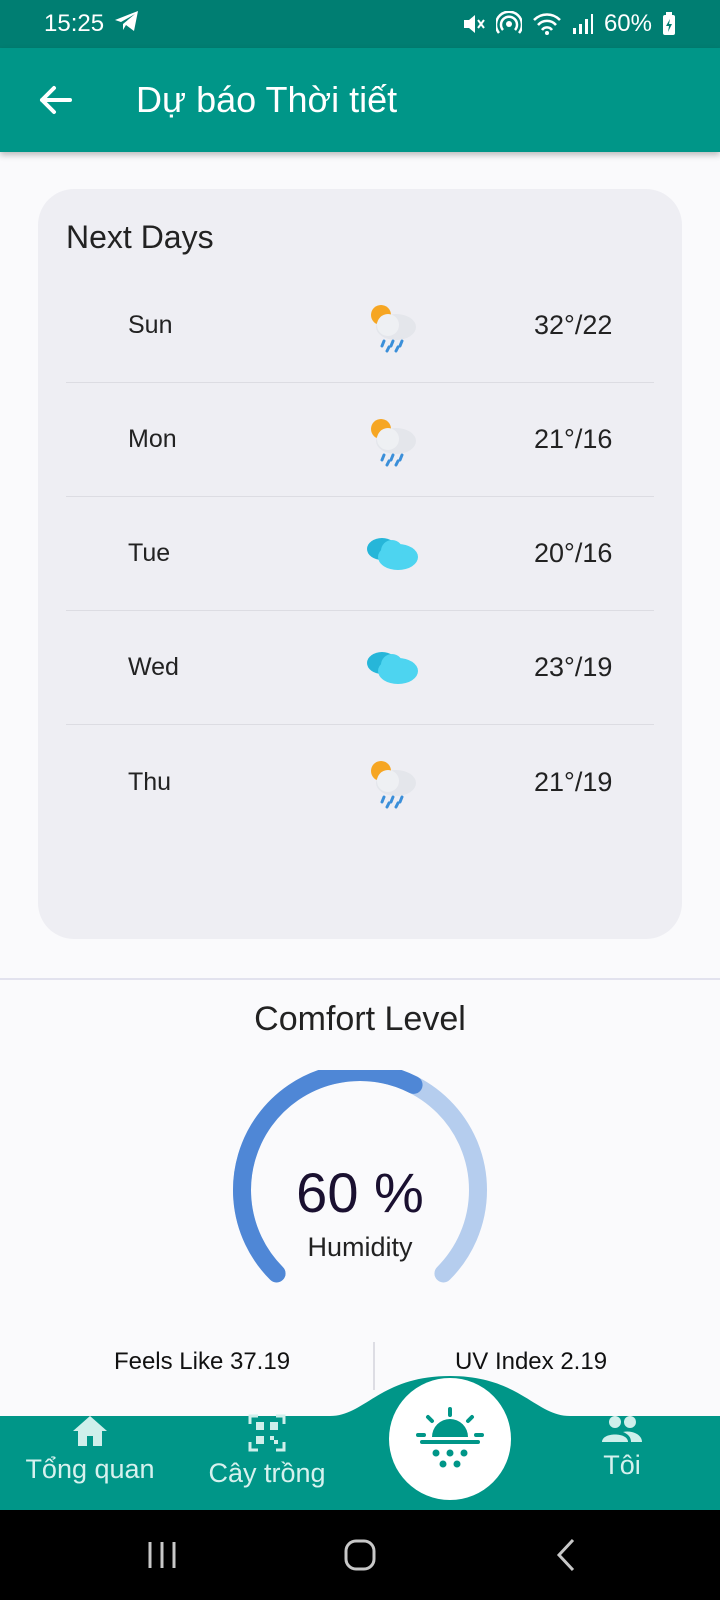 The width and height of the screenshot is (720, 1600). I want to click on page-title: Dự báo Thời tiết, so click(267, 99).